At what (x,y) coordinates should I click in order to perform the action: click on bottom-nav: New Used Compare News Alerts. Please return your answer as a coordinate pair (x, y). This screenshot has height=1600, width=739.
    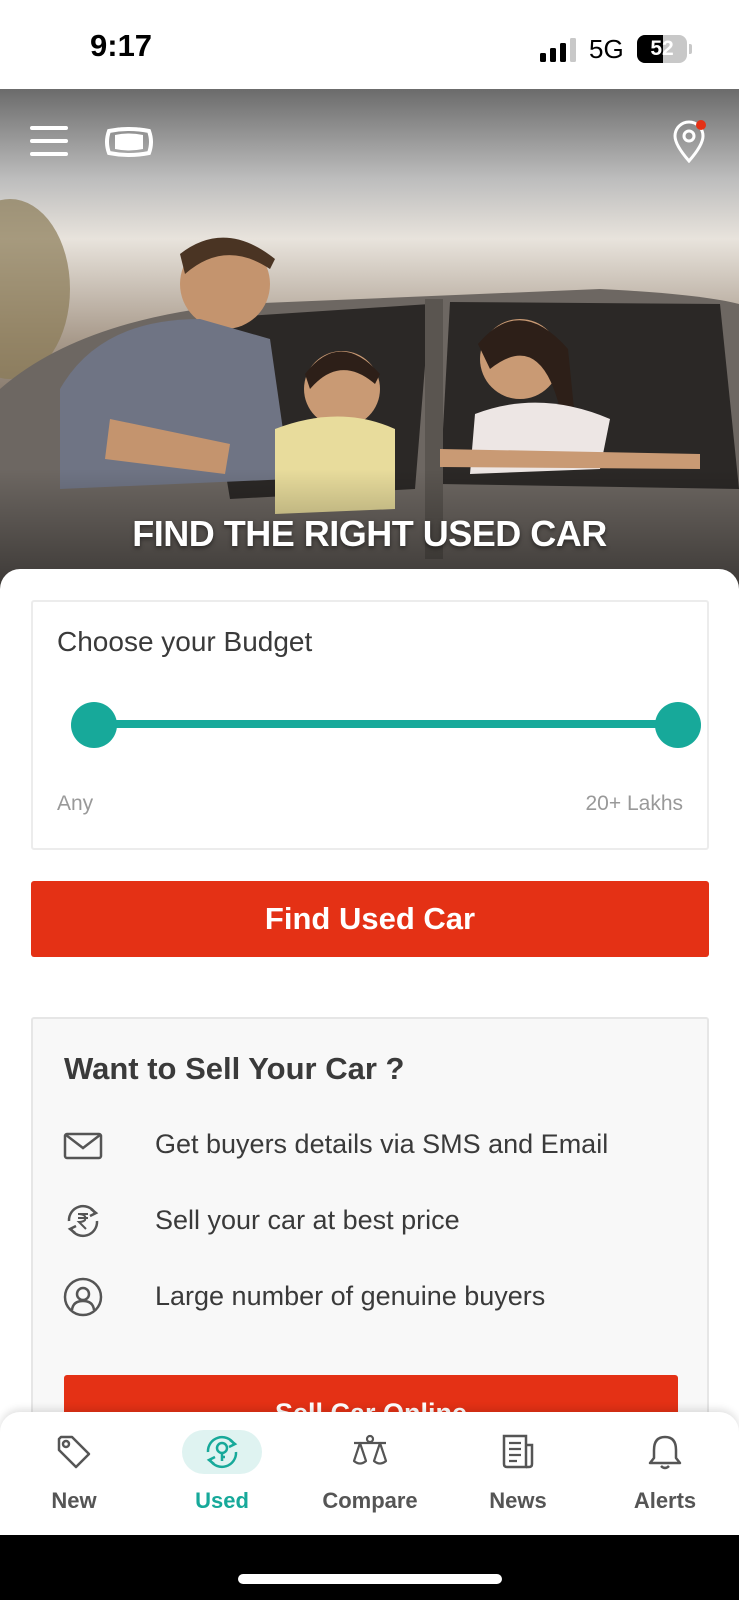
    Looking at the image, I should click on (369, 1473).